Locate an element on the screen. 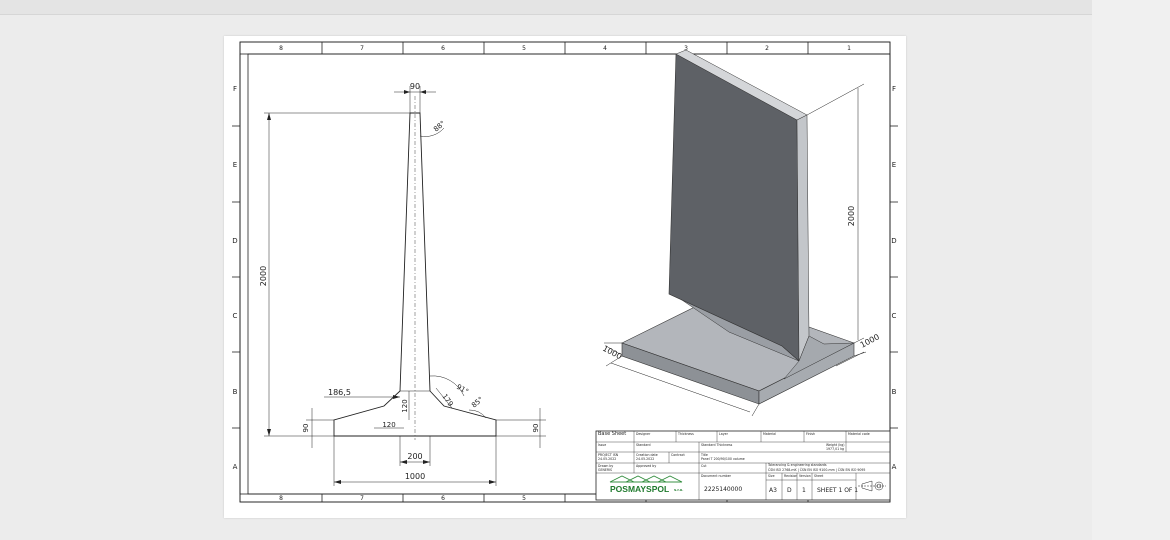  column-label: 2 is located at coordinates (767, 48).